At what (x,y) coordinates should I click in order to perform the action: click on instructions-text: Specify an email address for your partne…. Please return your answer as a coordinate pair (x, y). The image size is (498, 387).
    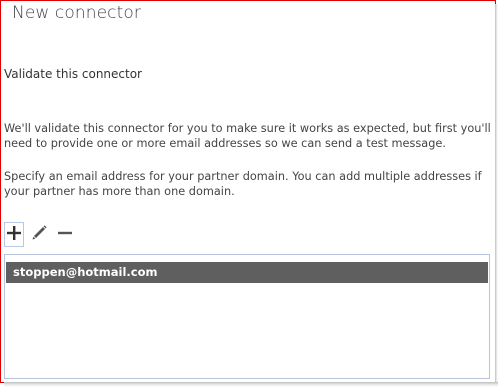
    Looking at the image, I should click on (243, 184).